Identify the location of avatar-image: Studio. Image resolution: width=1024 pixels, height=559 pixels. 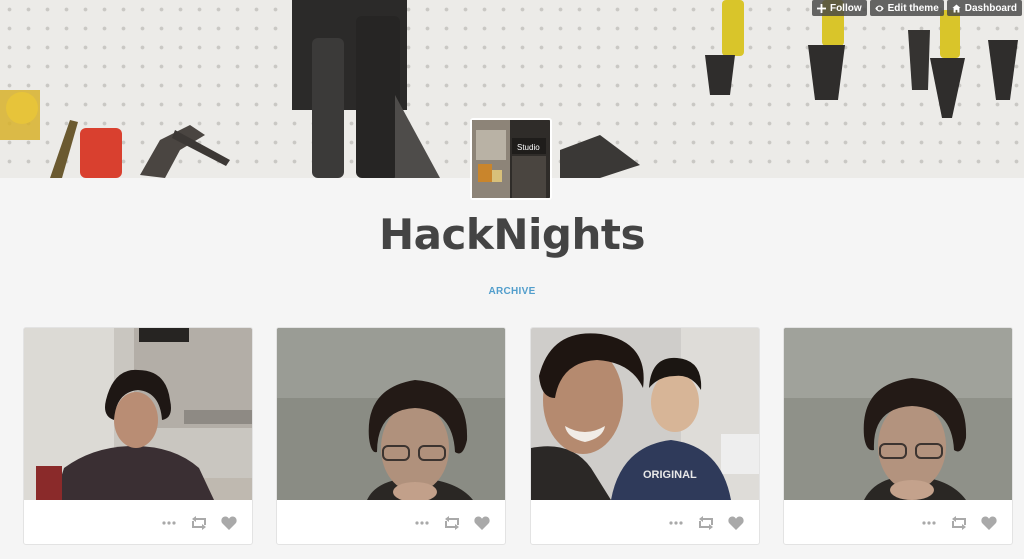
(511, 159).